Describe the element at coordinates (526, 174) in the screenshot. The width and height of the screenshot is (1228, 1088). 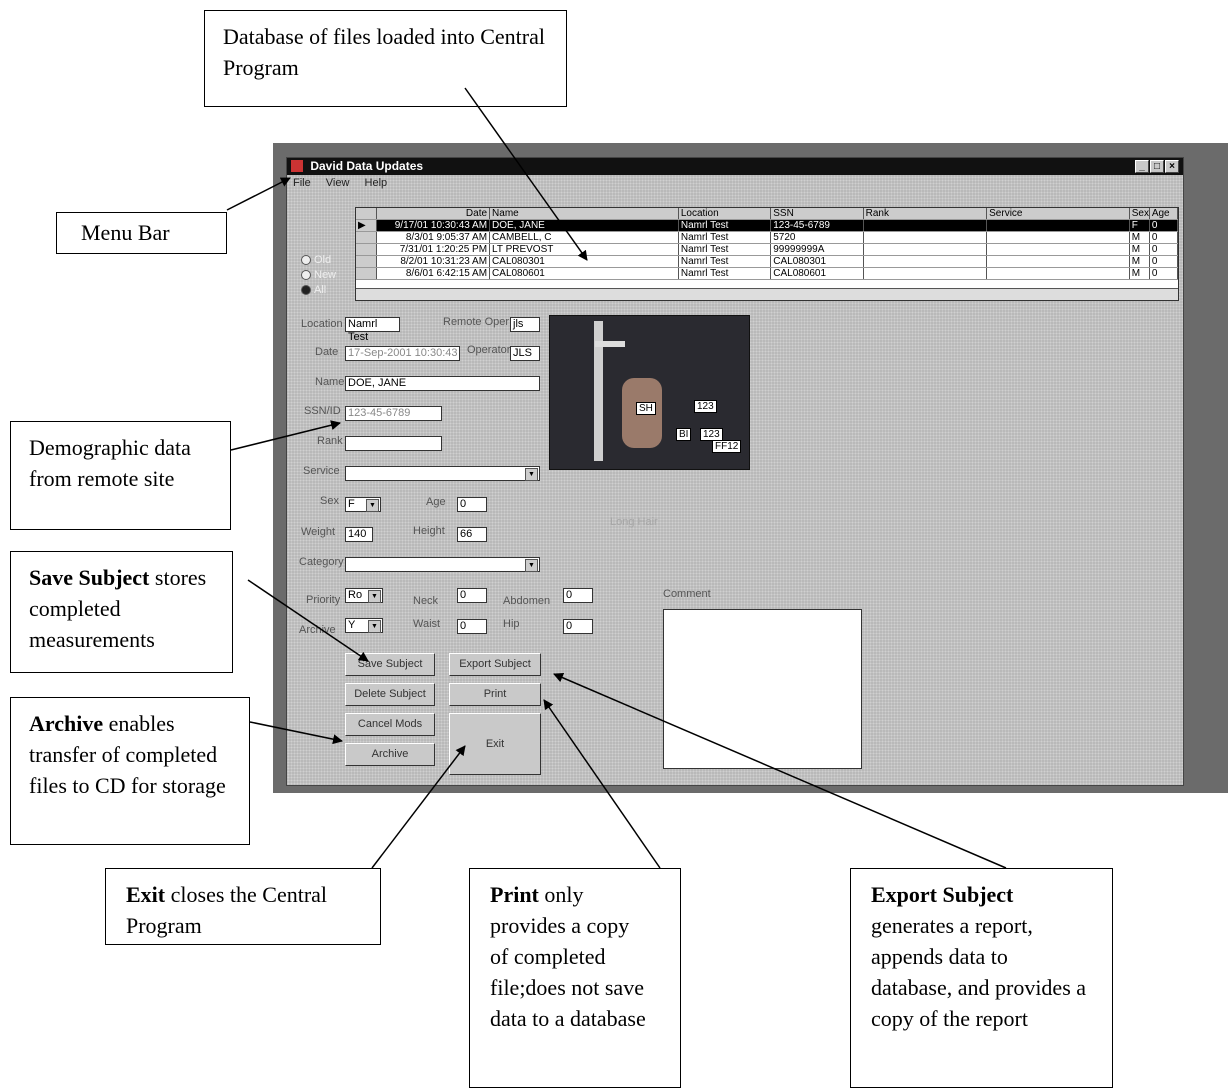
I see `arrow-database` at that location.